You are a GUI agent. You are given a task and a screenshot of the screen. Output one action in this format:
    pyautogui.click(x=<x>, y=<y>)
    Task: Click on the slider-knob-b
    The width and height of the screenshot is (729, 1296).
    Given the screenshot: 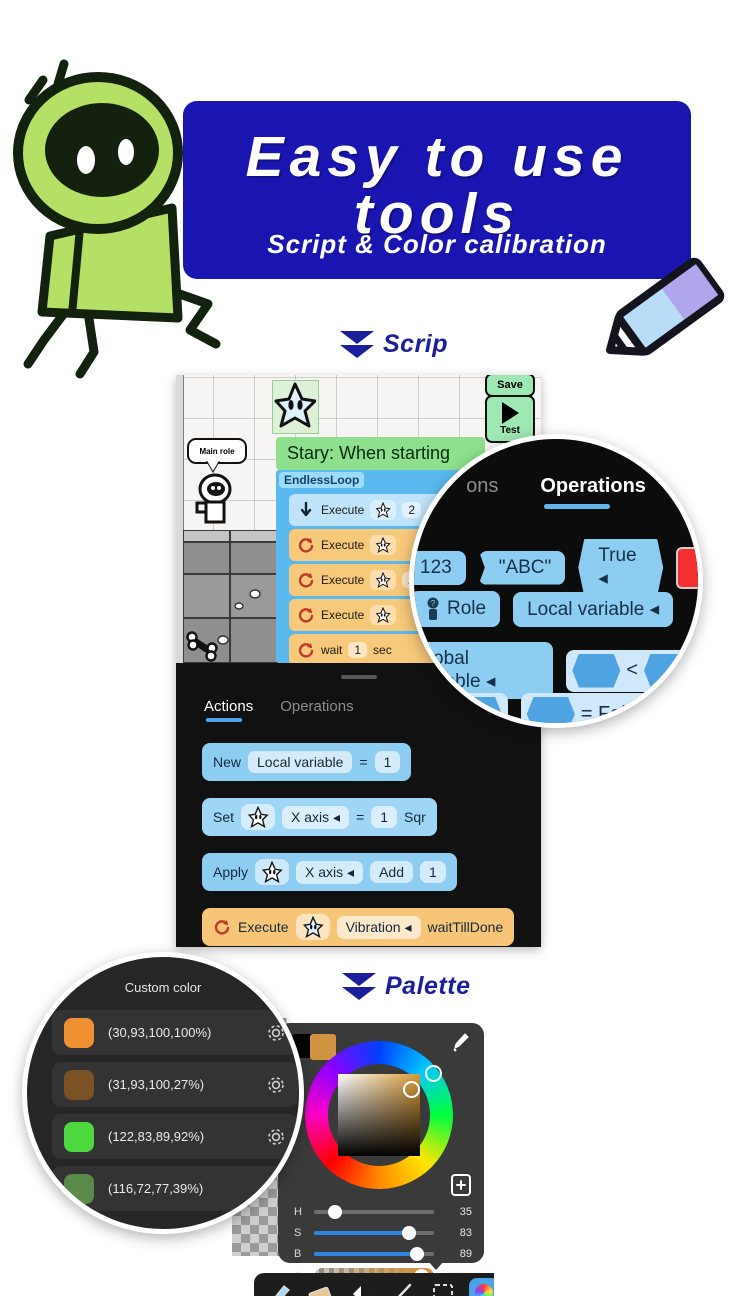 What is the action you would take?
    pyautogui.click(x=417, y=1253)
    